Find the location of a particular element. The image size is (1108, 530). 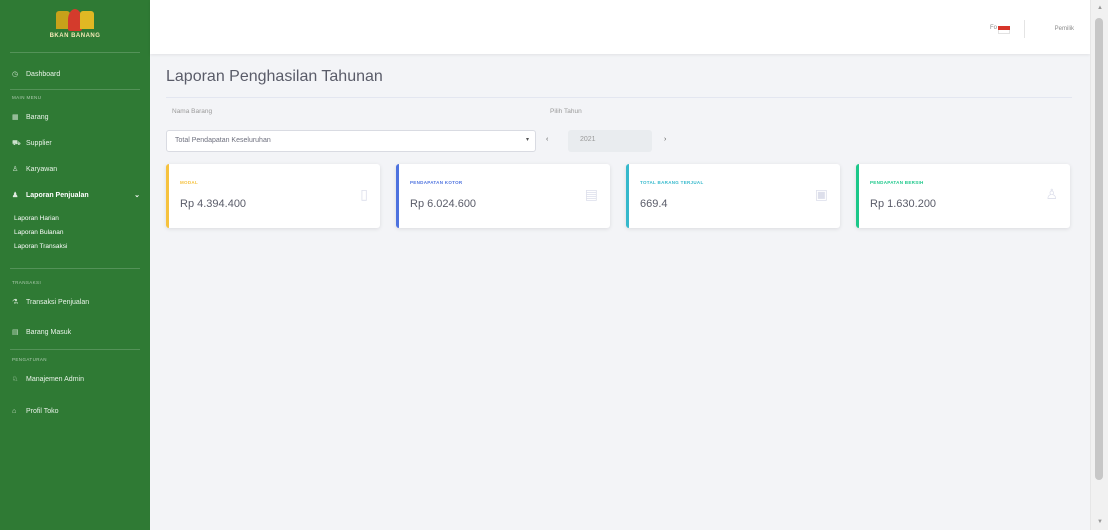

users-icon: ♙ is located at coordinates (15, 169).